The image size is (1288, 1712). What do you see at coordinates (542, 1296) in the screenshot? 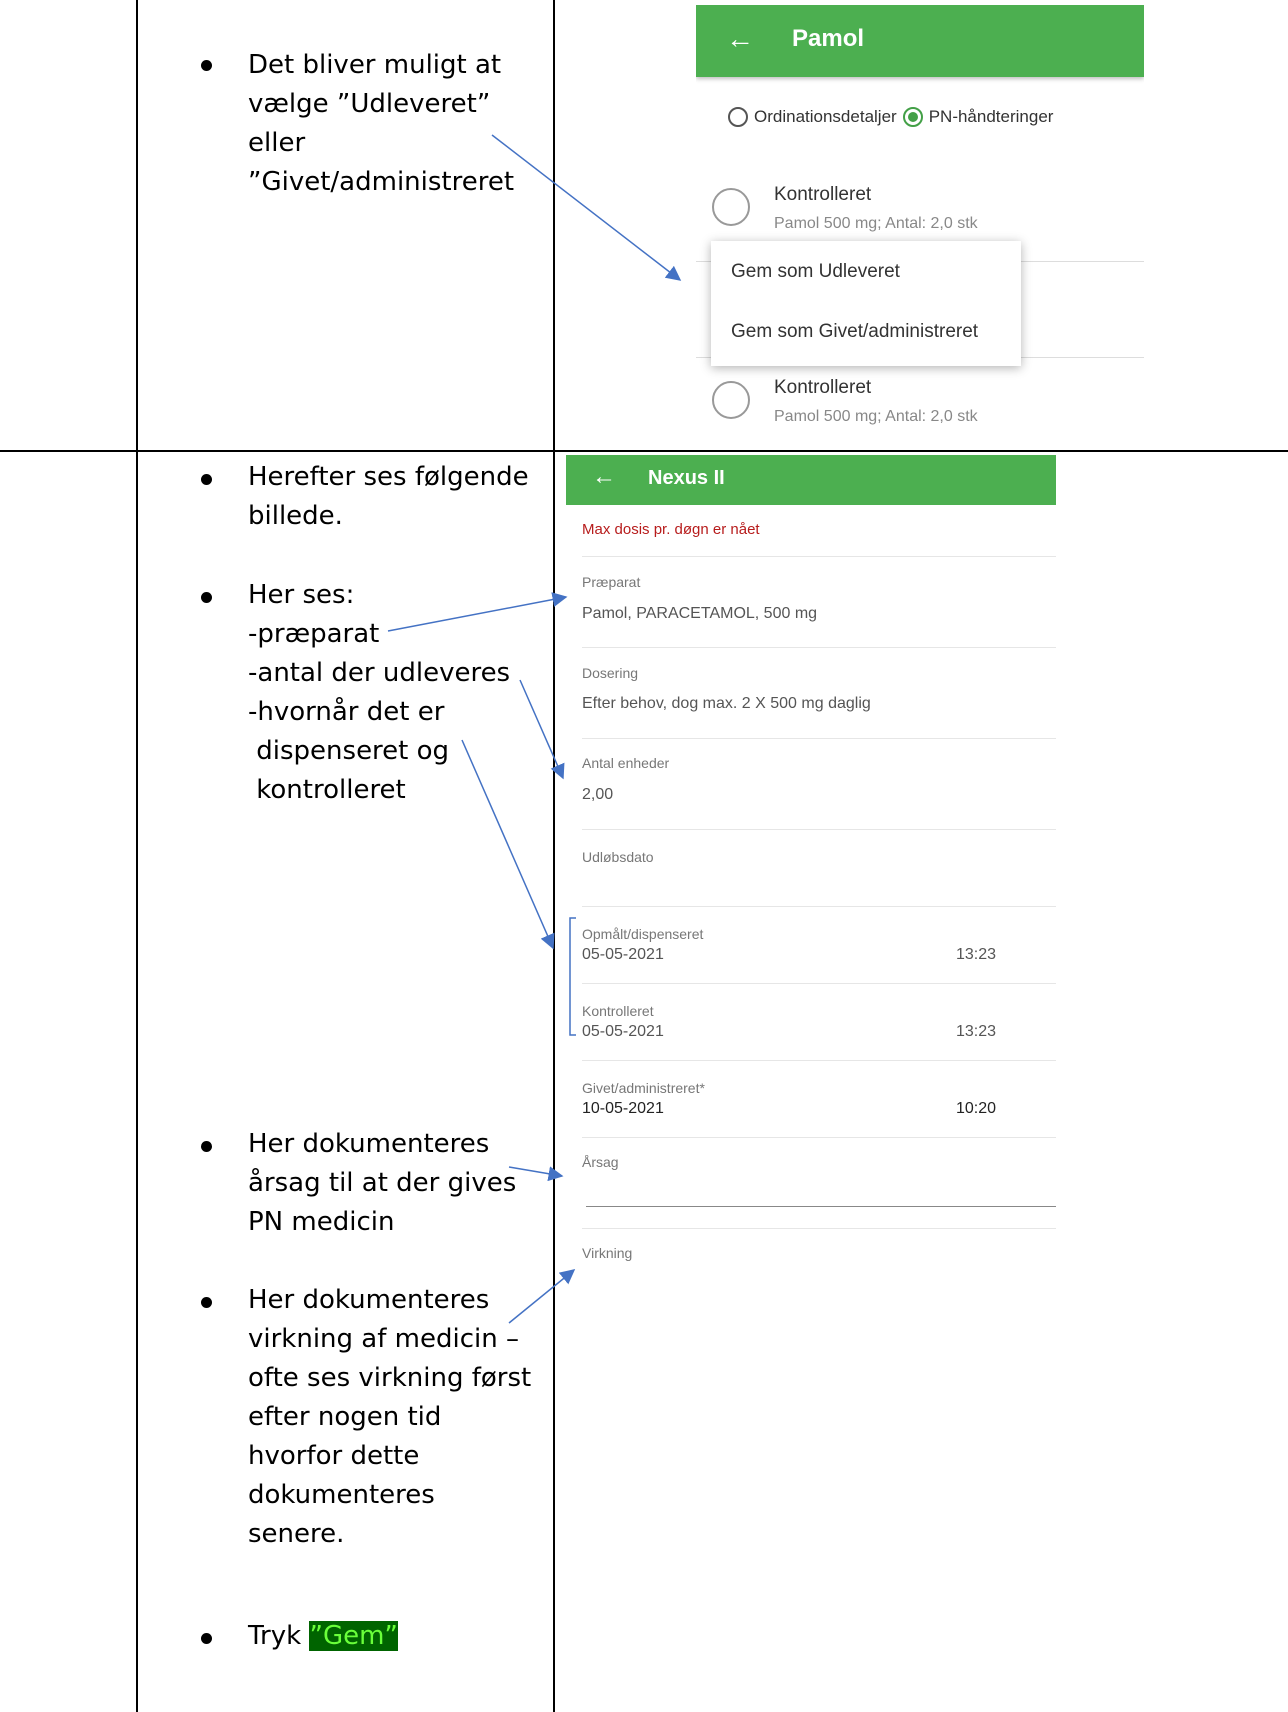
I see `arrow-to-virkning` at bounding box center [542, 1296].